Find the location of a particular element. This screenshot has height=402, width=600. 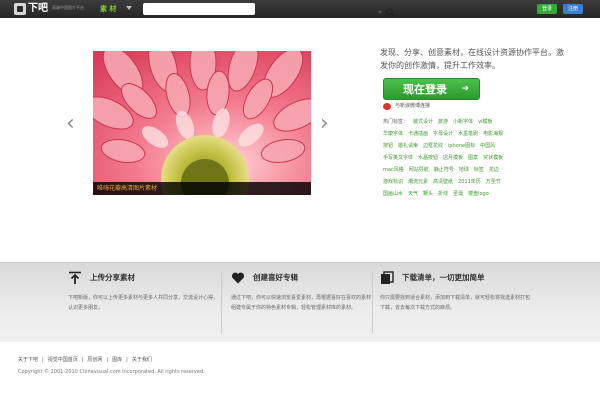

logo-text: 下吧 is located at coordinates (38, 8).